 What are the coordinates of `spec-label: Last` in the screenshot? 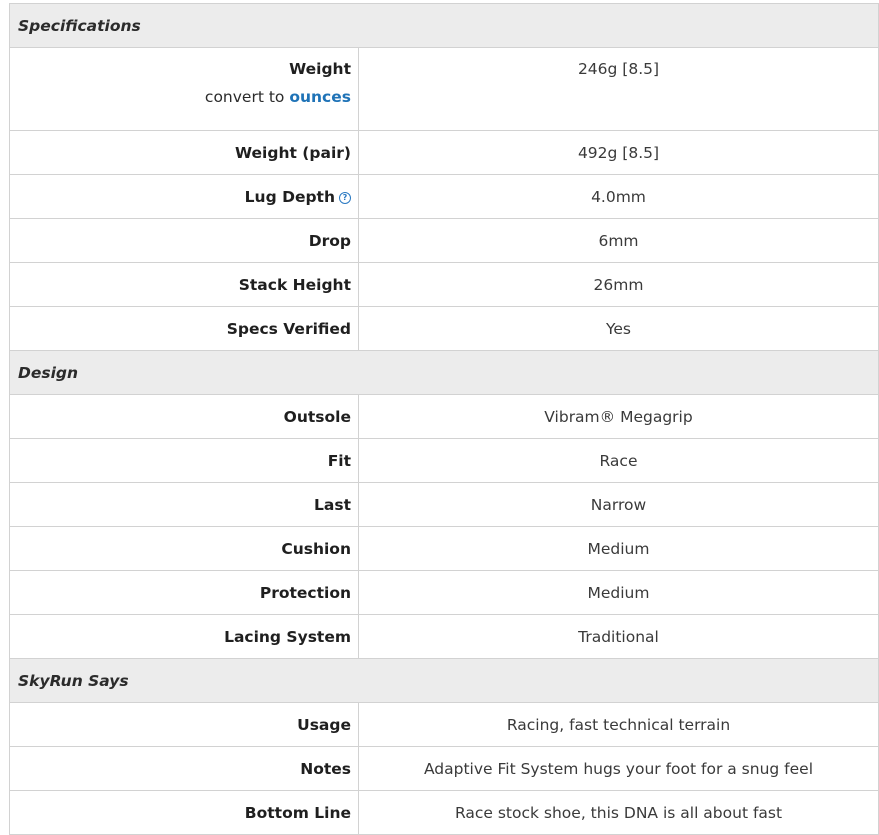 It's located at (184, 504).